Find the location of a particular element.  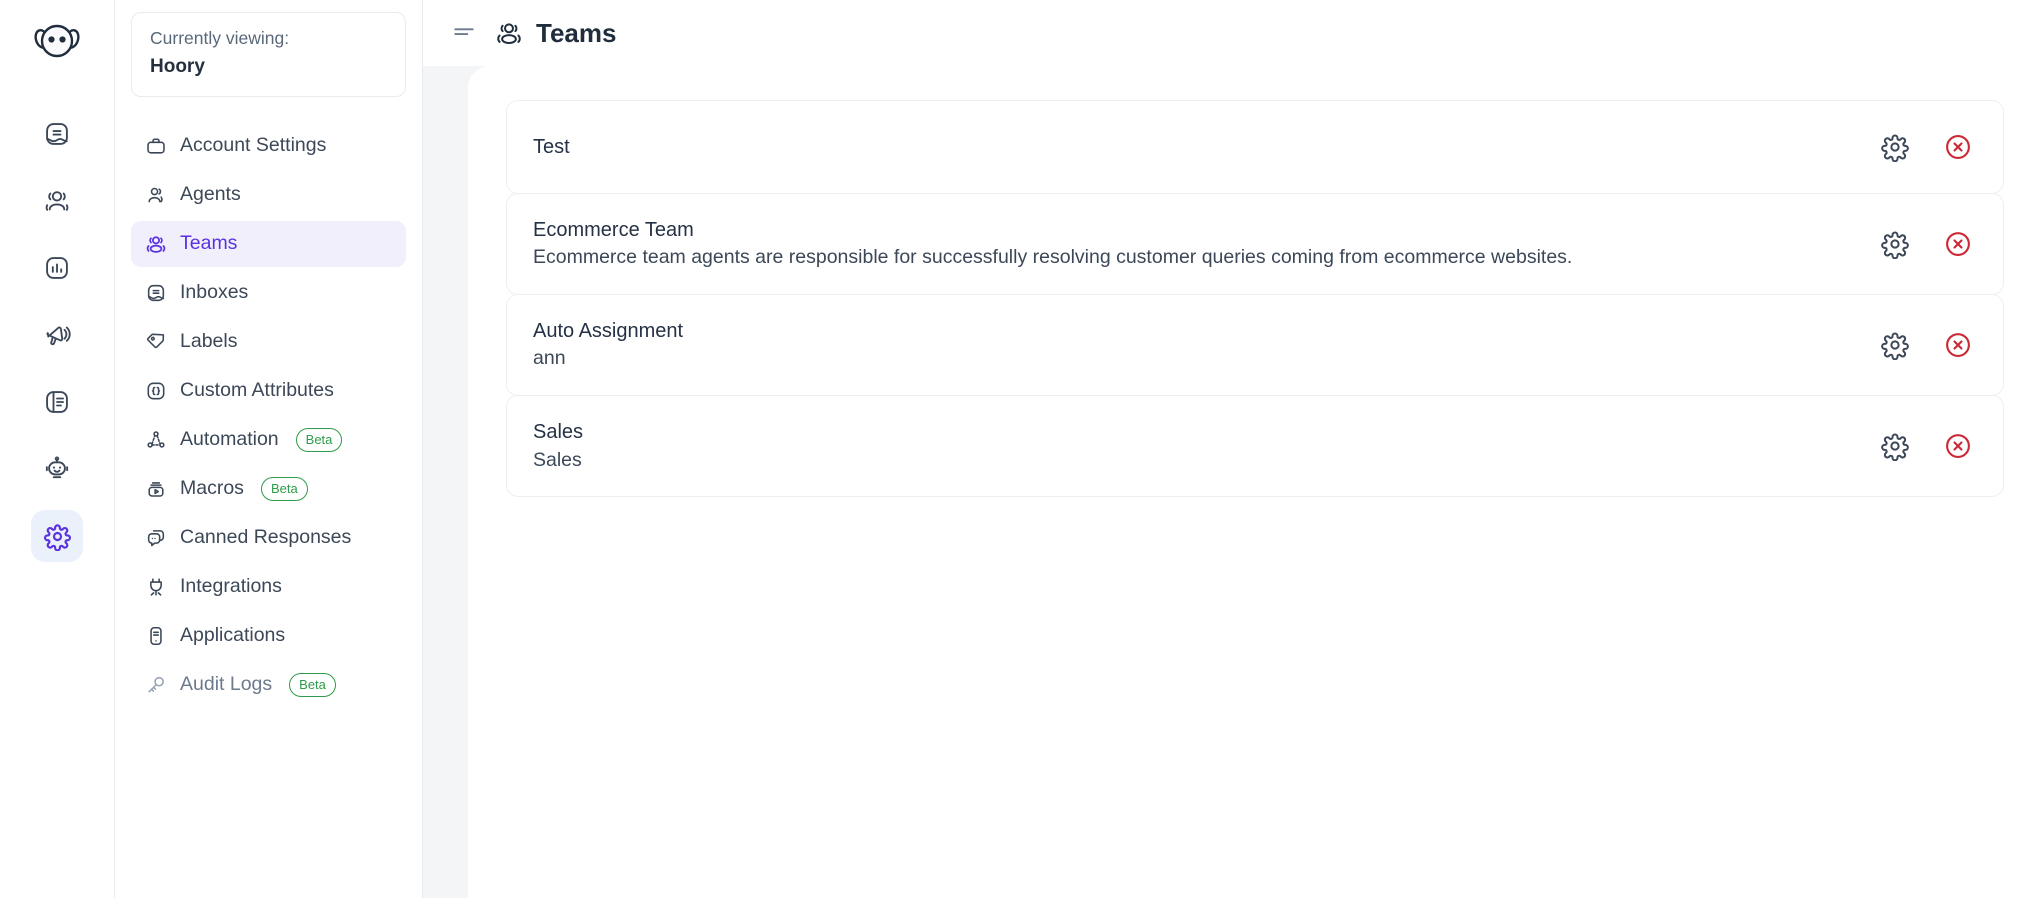

plug-icon is located at coordinates (156, 587).